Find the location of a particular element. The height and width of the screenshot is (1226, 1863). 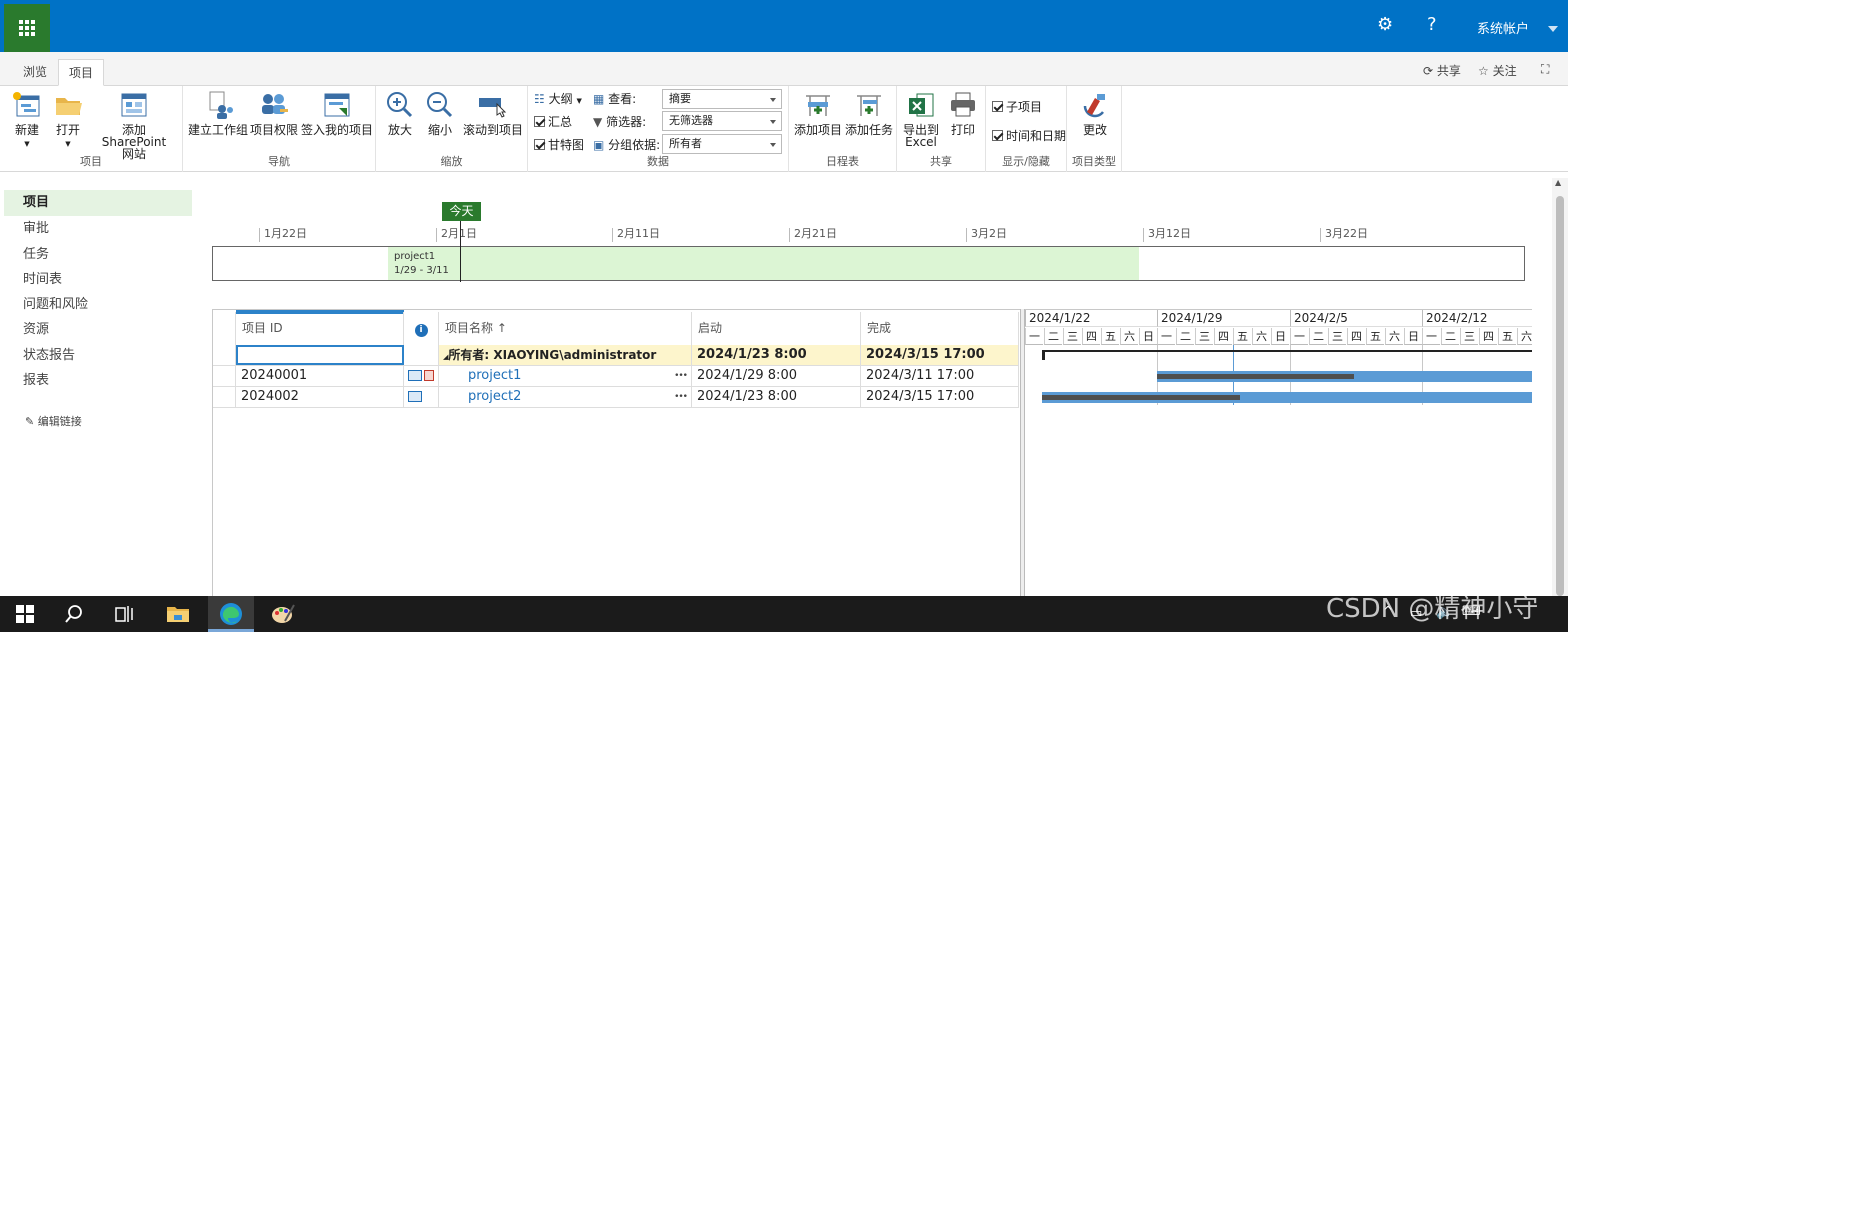

cell-finish: 2024/3/11 17:00 is located at coordinates (940, 376).